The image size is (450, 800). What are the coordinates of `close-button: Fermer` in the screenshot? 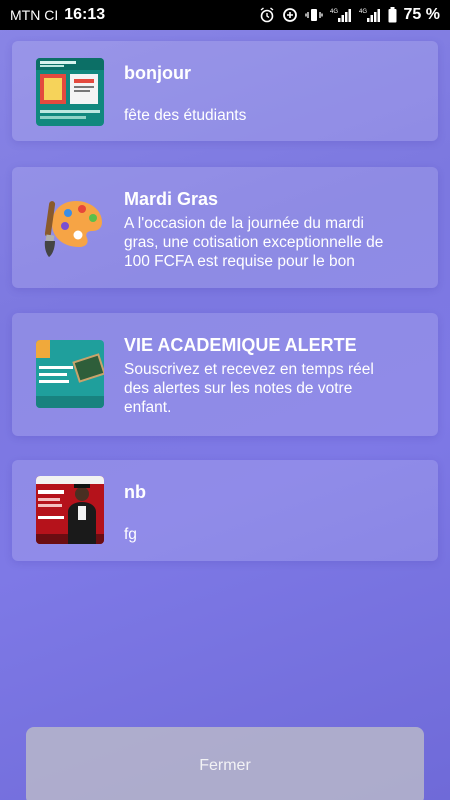 It's located at (225, 763).